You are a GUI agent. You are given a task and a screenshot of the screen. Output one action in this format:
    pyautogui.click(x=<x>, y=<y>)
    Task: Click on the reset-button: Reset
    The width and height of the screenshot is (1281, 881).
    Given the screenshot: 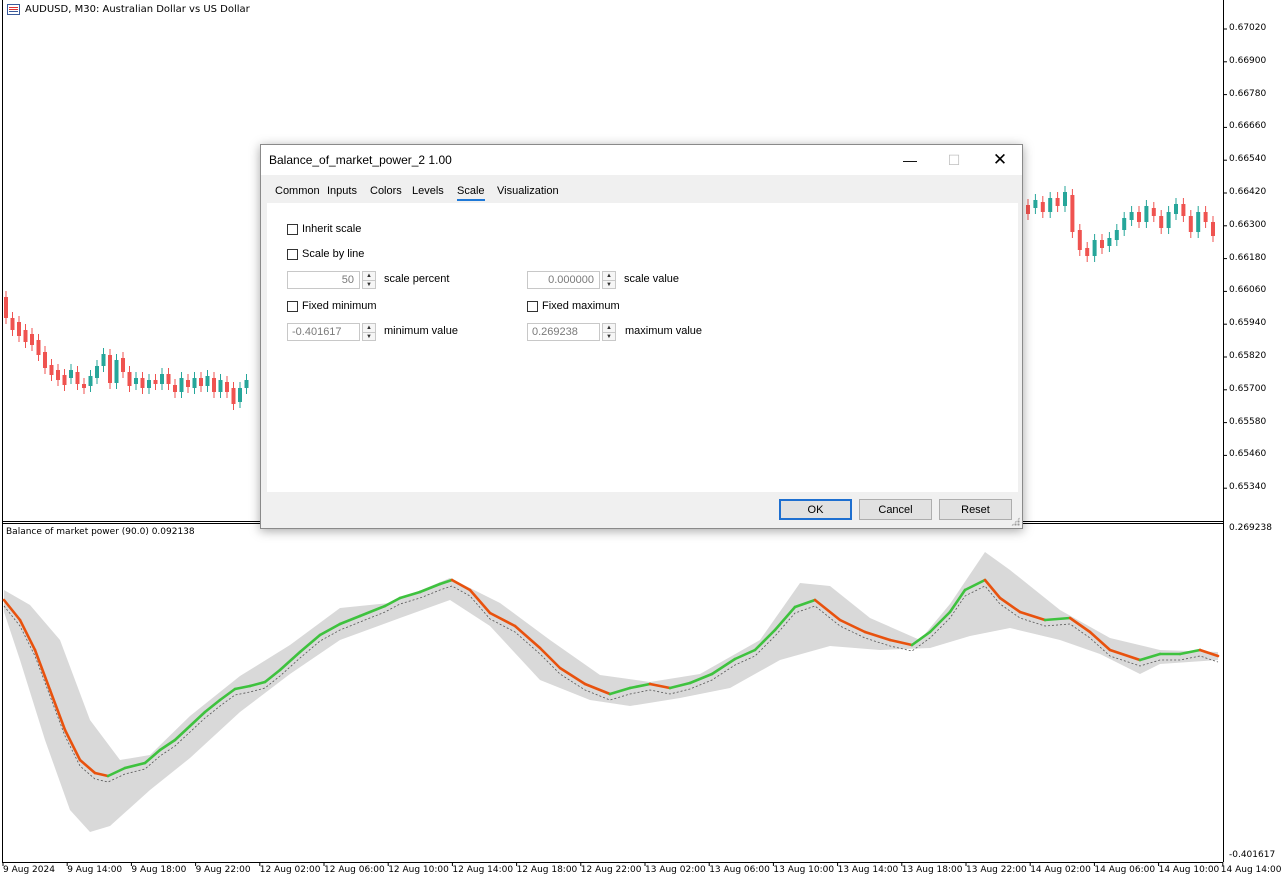 What is the action you would take?
    pyautogui.click(x=975, y=509)
    